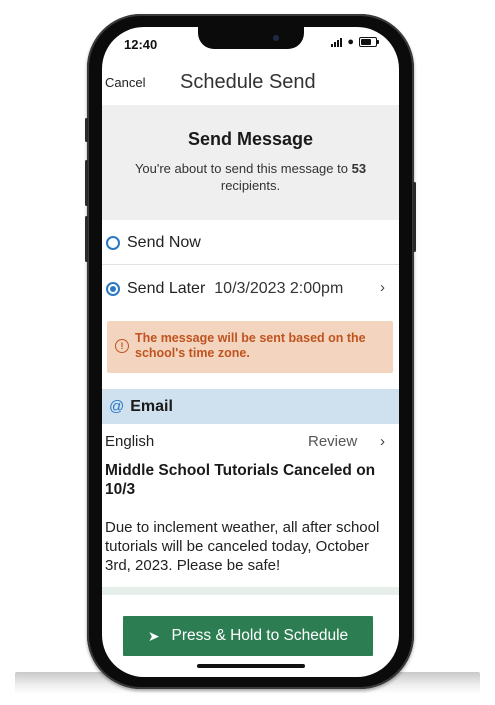 The height and width of the screenshot is (705, 495). What do you see at coordinates (113, 243) in the screenshot?
I see `send-now-radio` at bounding box center [113, 243].